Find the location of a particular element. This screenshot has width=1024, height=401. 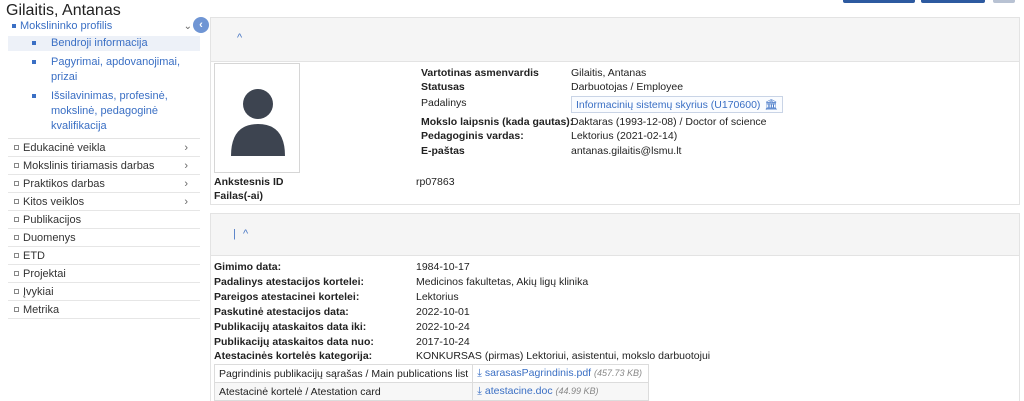

field-value: 2017-10-24 is located at coordinates (443, 342).